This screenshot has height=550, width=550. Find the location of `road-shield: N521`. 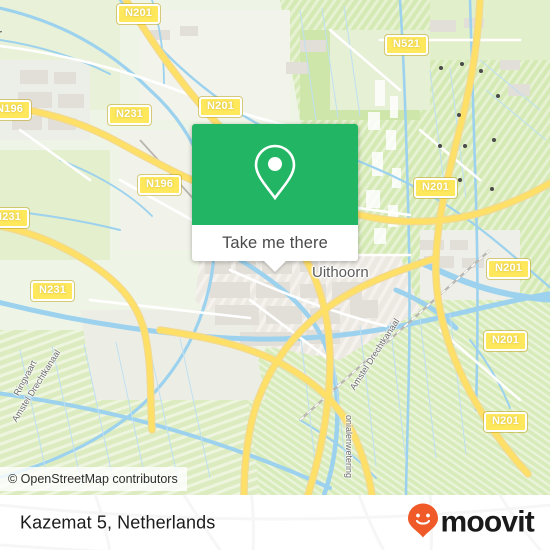

road-shield: N521 is located at coordinates (407, 45).